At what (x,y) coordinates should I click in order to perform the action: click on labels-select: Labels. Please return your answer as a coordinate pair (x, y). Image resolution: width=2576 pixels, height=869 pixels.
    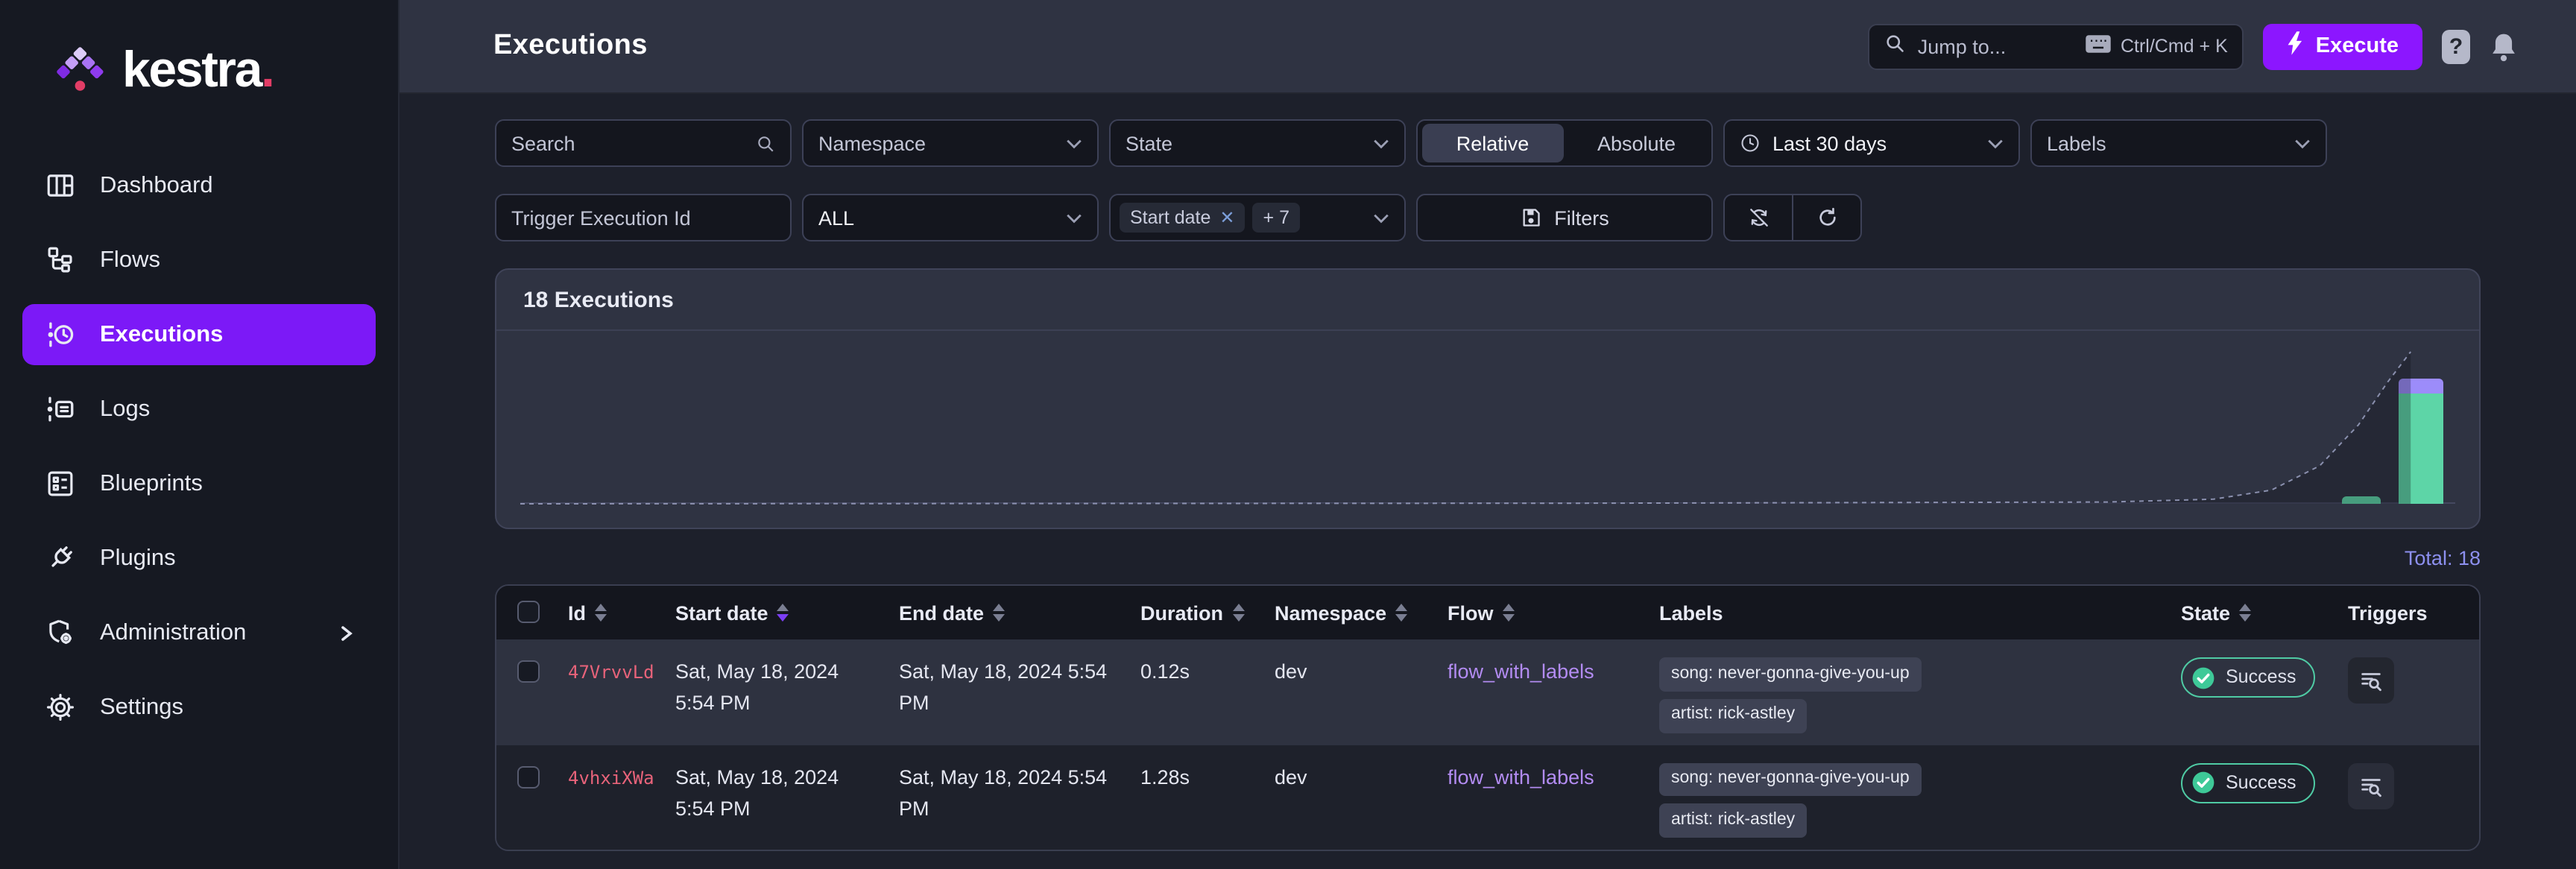
    Looking at the image, I should click on (2178, 143).